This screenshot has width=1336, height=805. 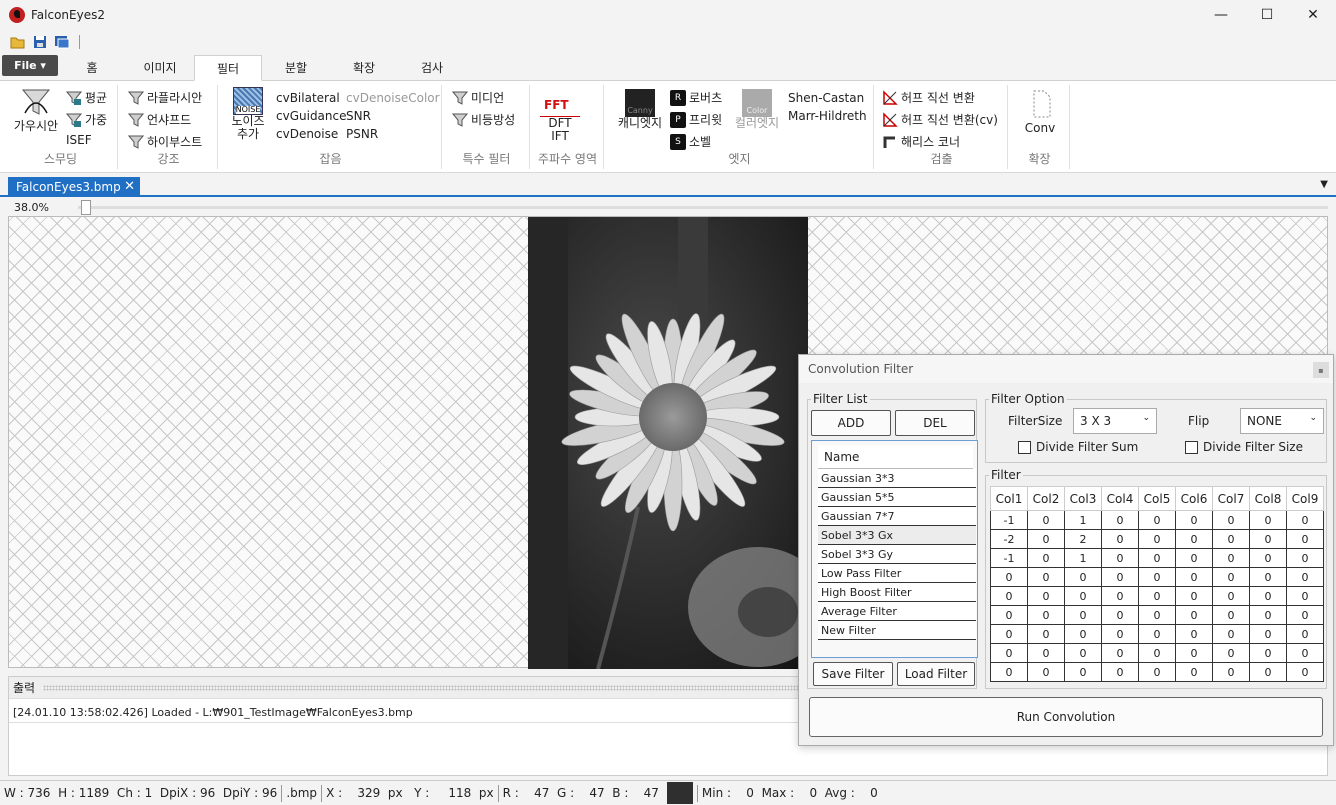 I want to click on cv-denoise-color-button: cvDenoiseColor, so click(x=393, y=98).